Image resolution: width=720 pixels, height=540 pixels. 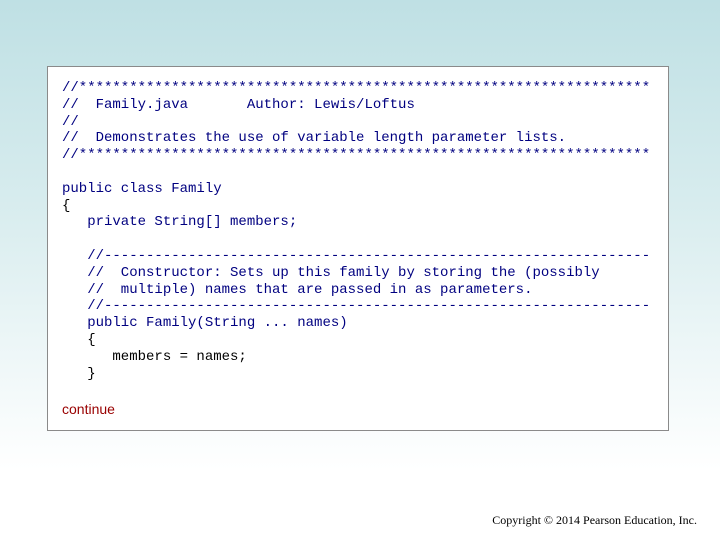 I want to click on copyright-notice: Copyright © 2014 Pearson Education, Inc., so click(x=594, y=520).